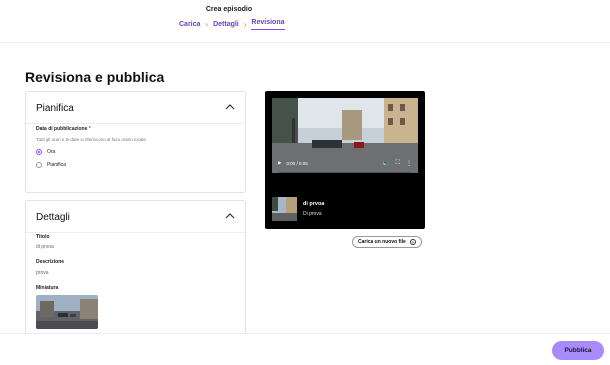 This screenshot has height=365, width=610. Describe the element at coordinates (43, 237) in the screenshot. I see `title-label: Titolo` at that location.